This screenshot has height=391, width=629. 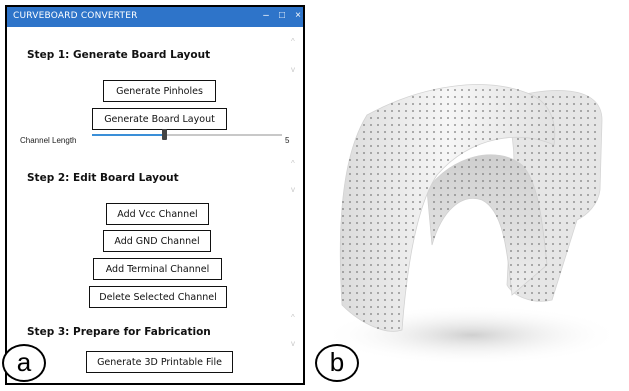 What do you see at coordinates (165, 134) in the screenshot?
I see `slider-thumb` at bounding box center [165, 134].